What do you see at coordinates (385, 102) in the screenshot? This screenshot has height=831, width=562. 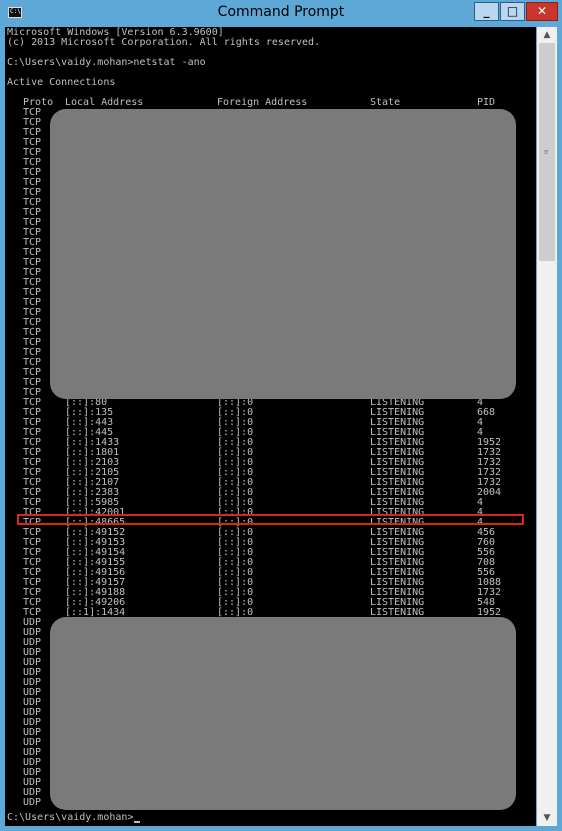 I see `state-cell: State` at bounding box center [385, 102].